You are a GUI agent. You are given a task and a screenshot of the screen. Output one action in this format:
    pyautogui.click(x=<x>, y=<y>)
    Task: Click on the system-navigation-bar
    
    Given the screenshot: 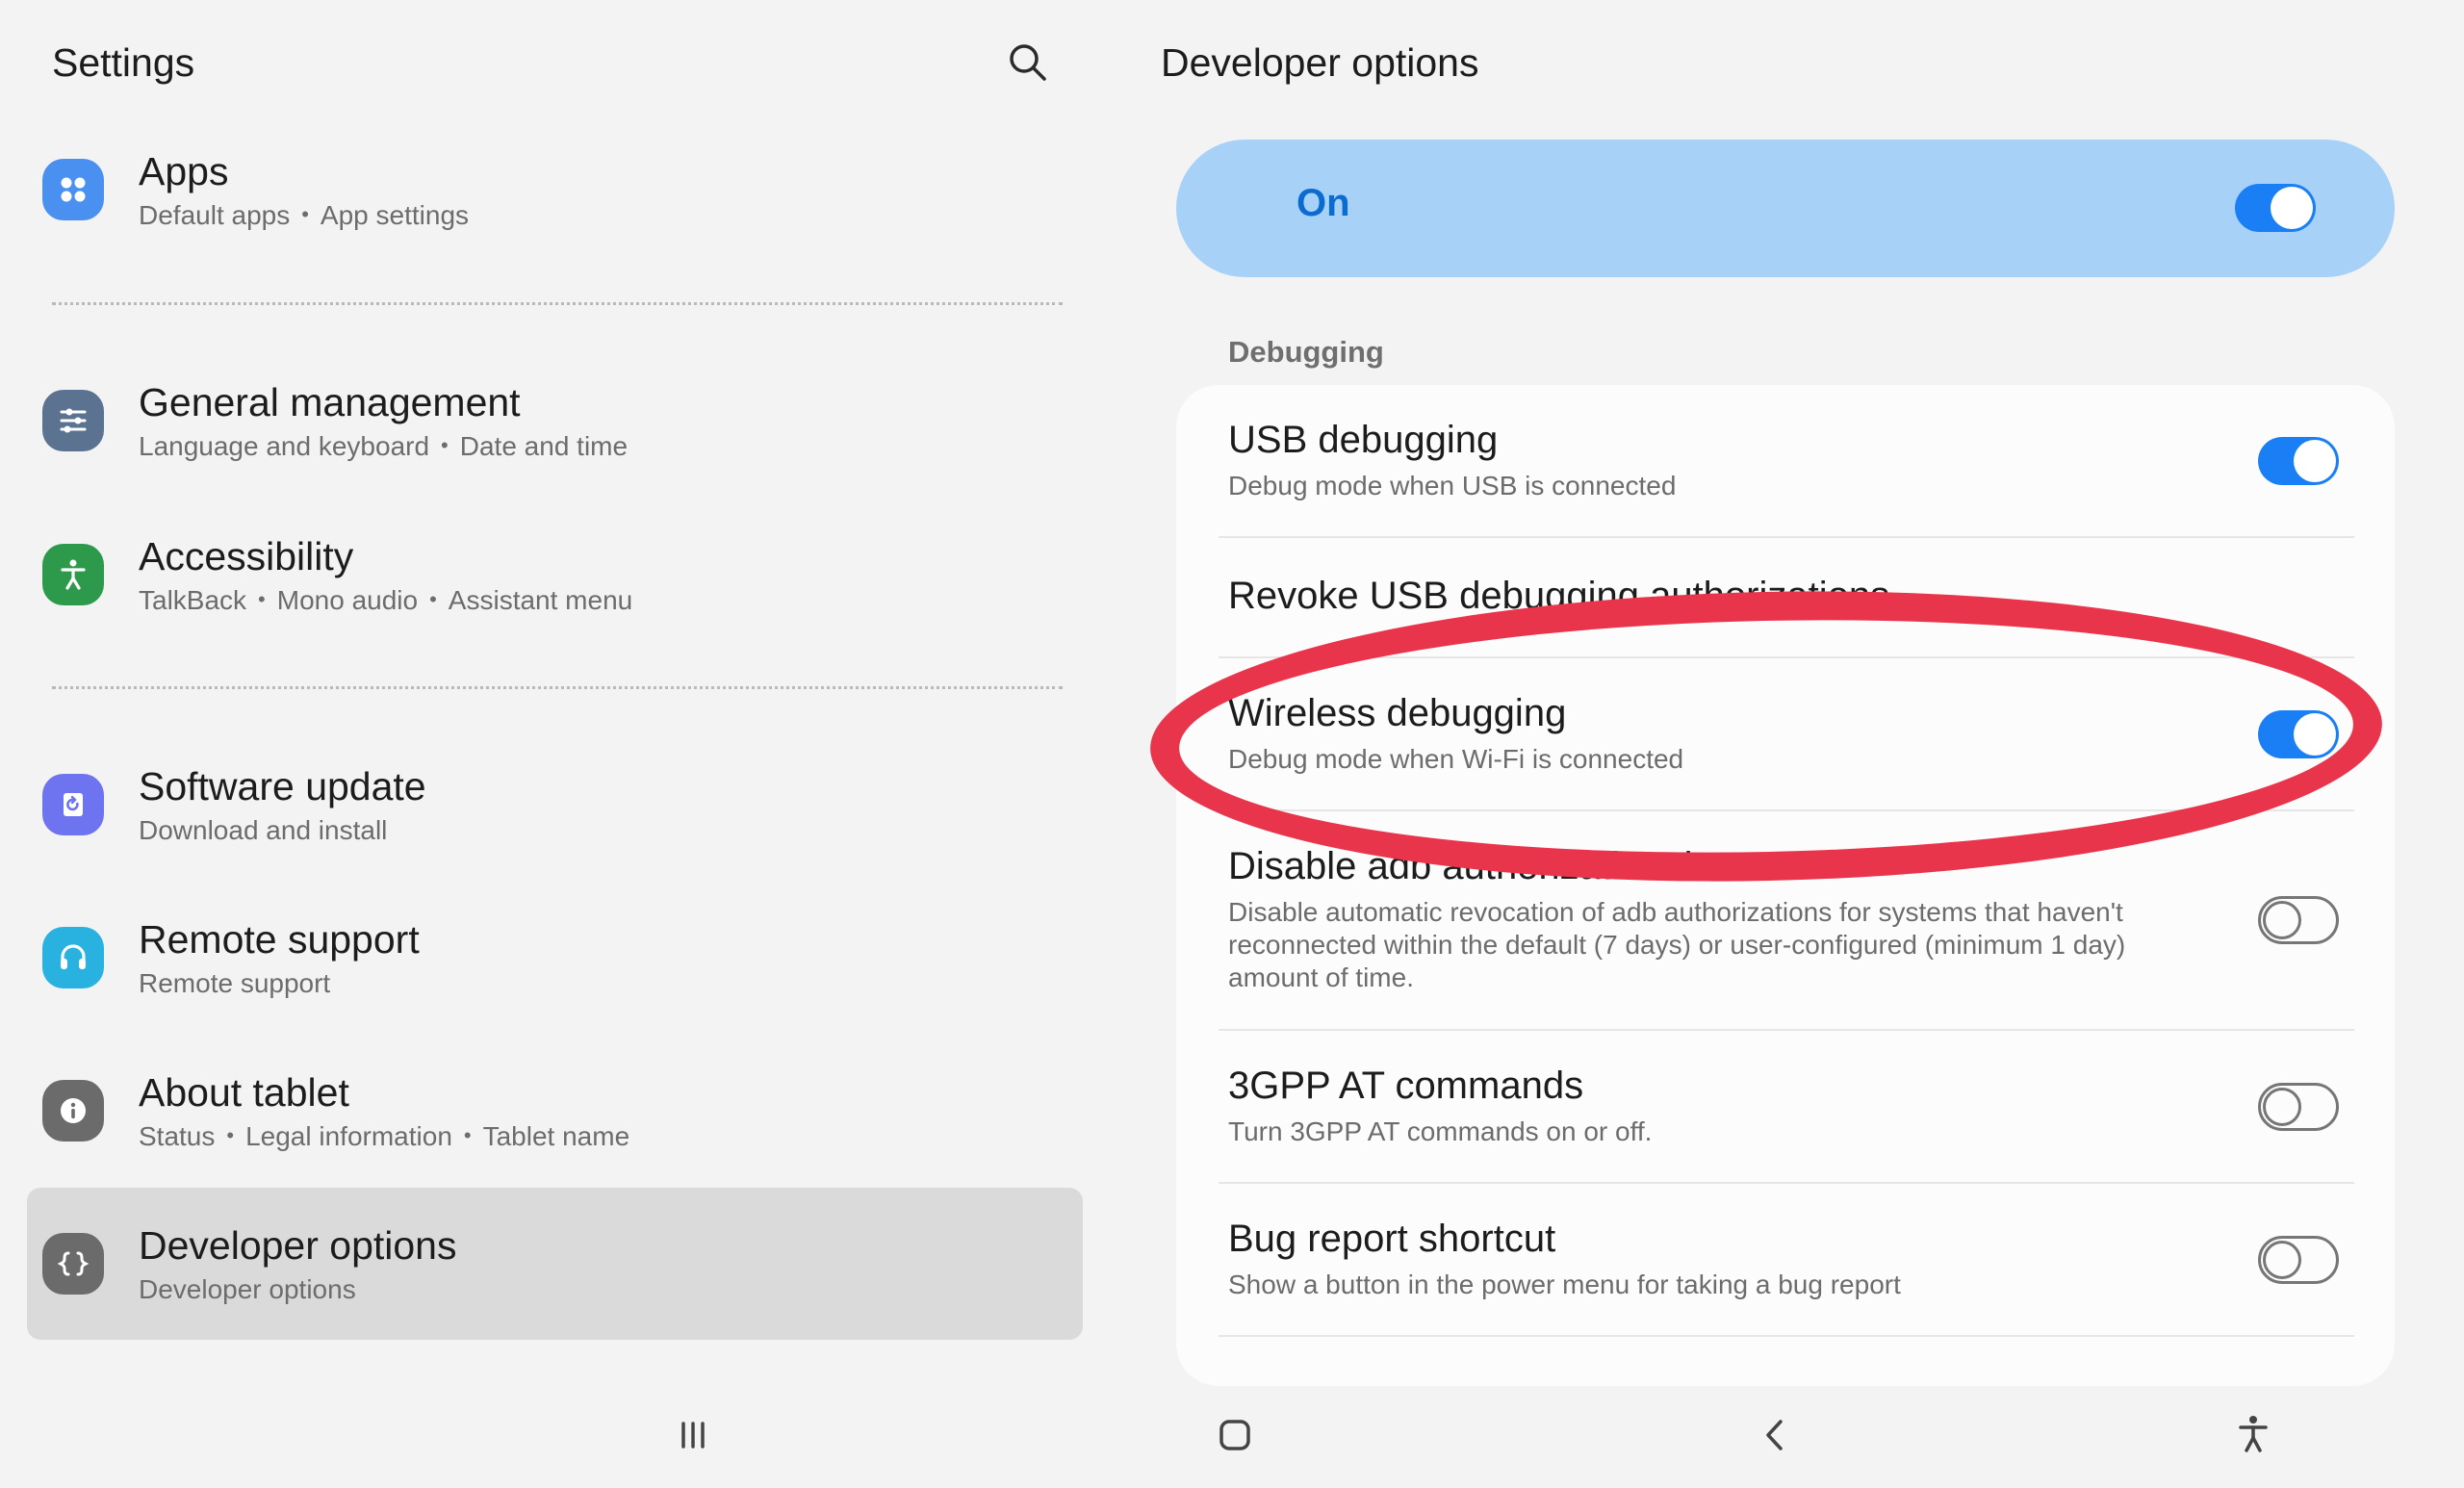 What is the action you would take?
    pyautogui.click(x=1232, y=1437)
    